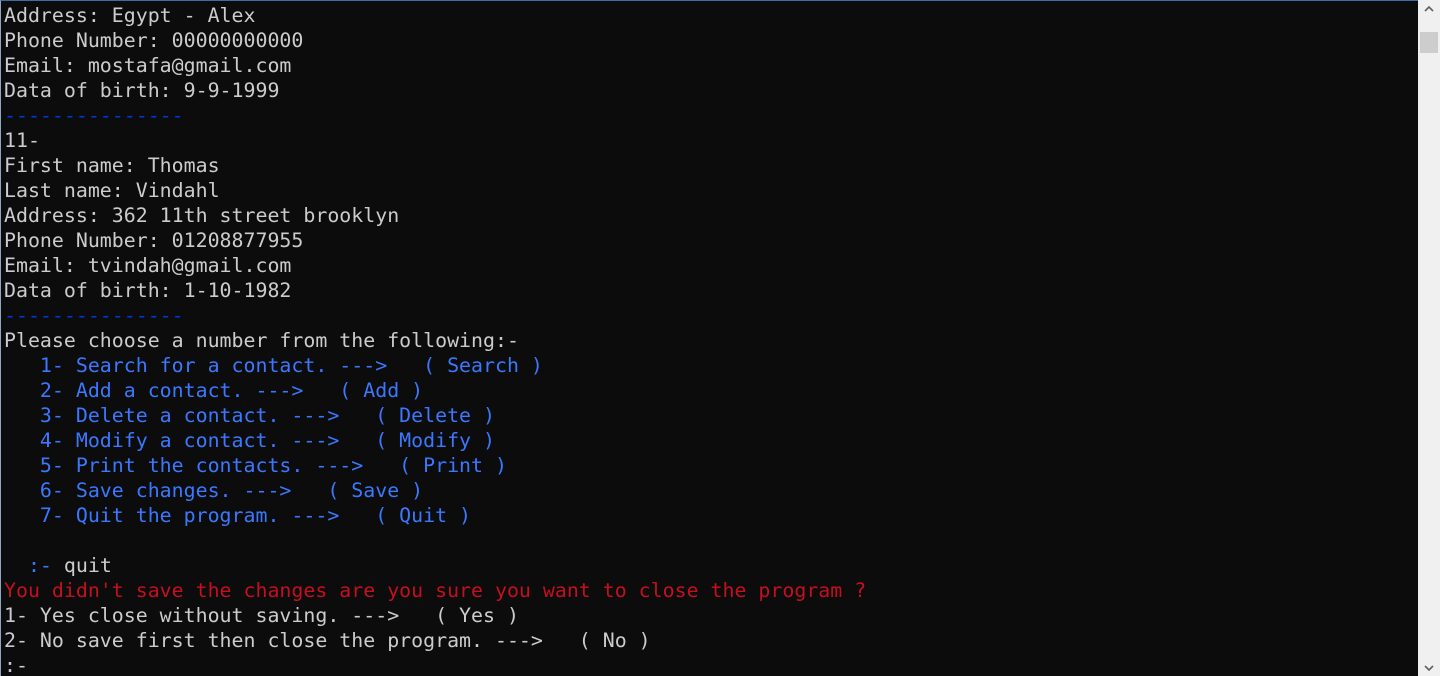  I want to click on chevron-up-icon, so click(1429, 8).